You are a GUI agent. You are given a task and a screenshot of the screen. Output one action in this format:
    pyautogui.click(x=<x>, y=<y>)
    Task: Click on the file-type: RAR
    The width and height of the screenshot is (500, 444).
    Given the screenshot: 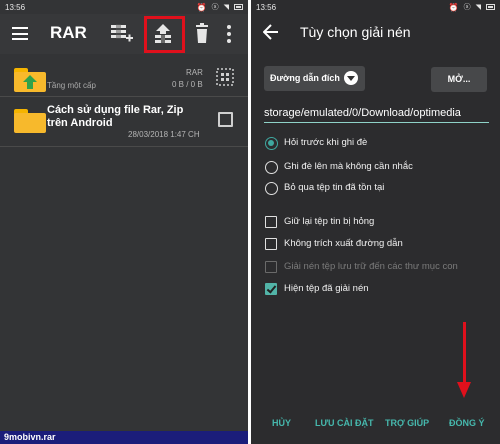 What is the action you would take?
    pyautogui.click(x=194, y=72)
    